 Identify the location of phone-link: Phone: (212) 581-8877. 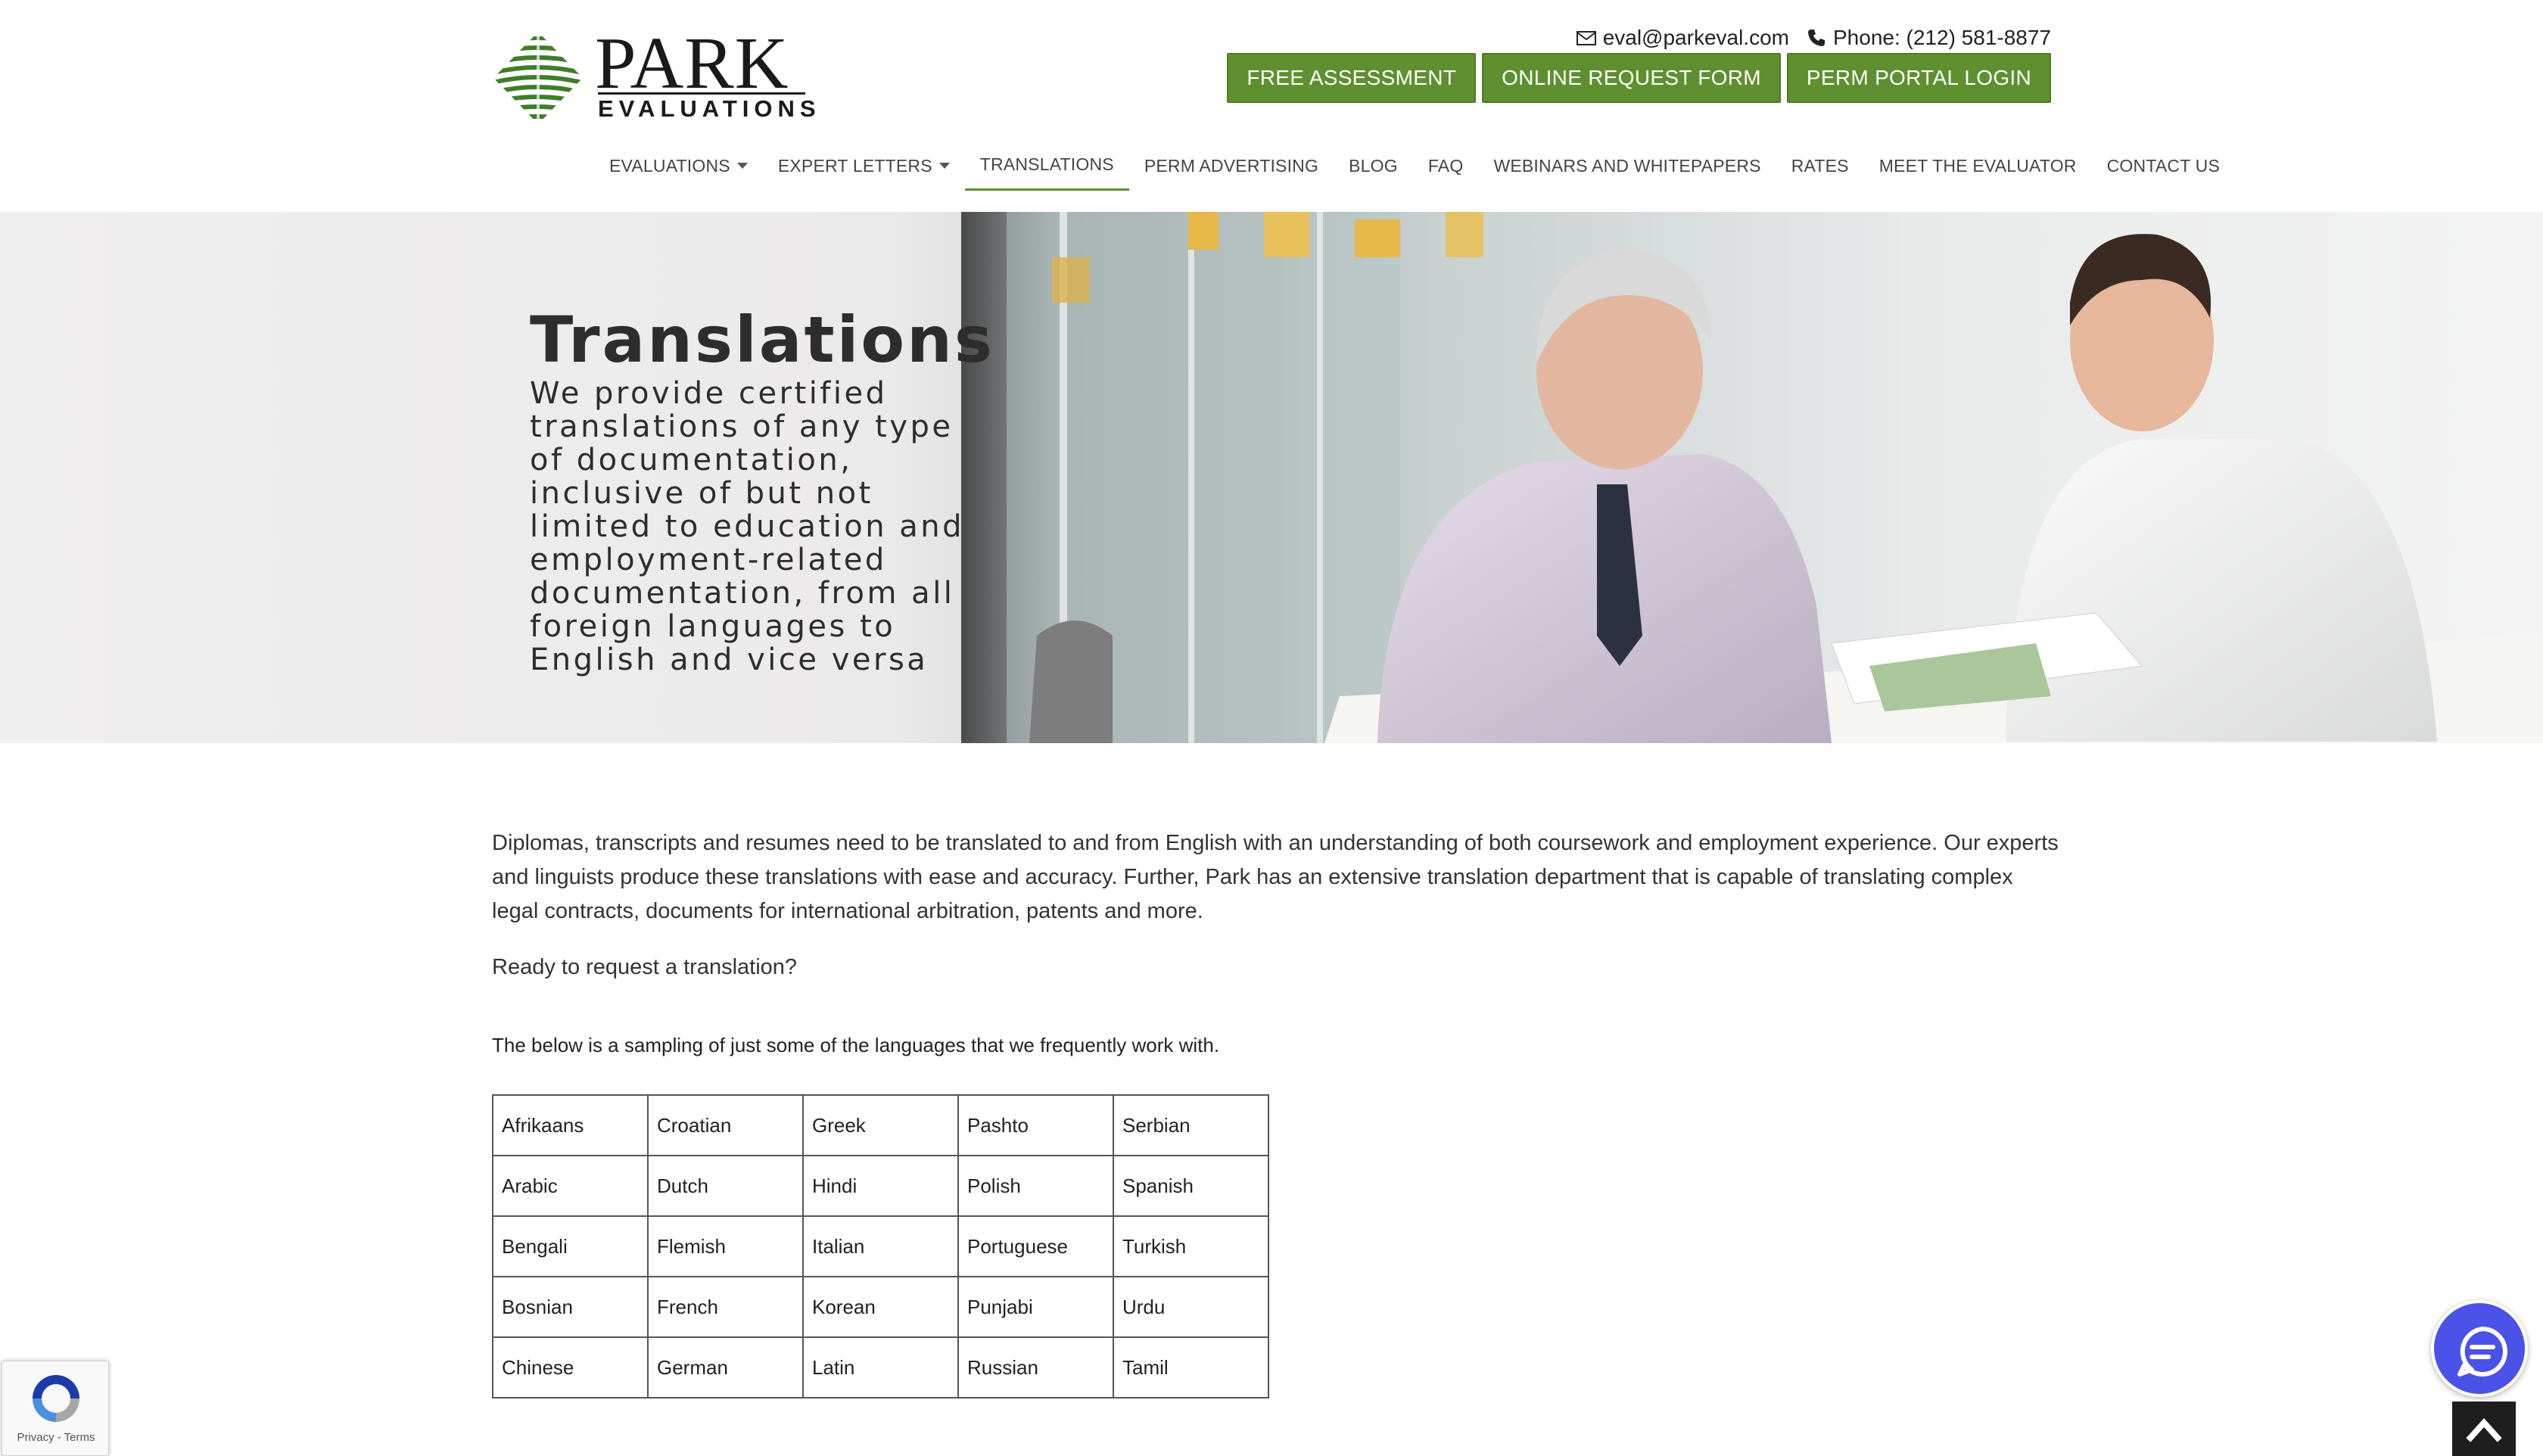
(1928, 38).